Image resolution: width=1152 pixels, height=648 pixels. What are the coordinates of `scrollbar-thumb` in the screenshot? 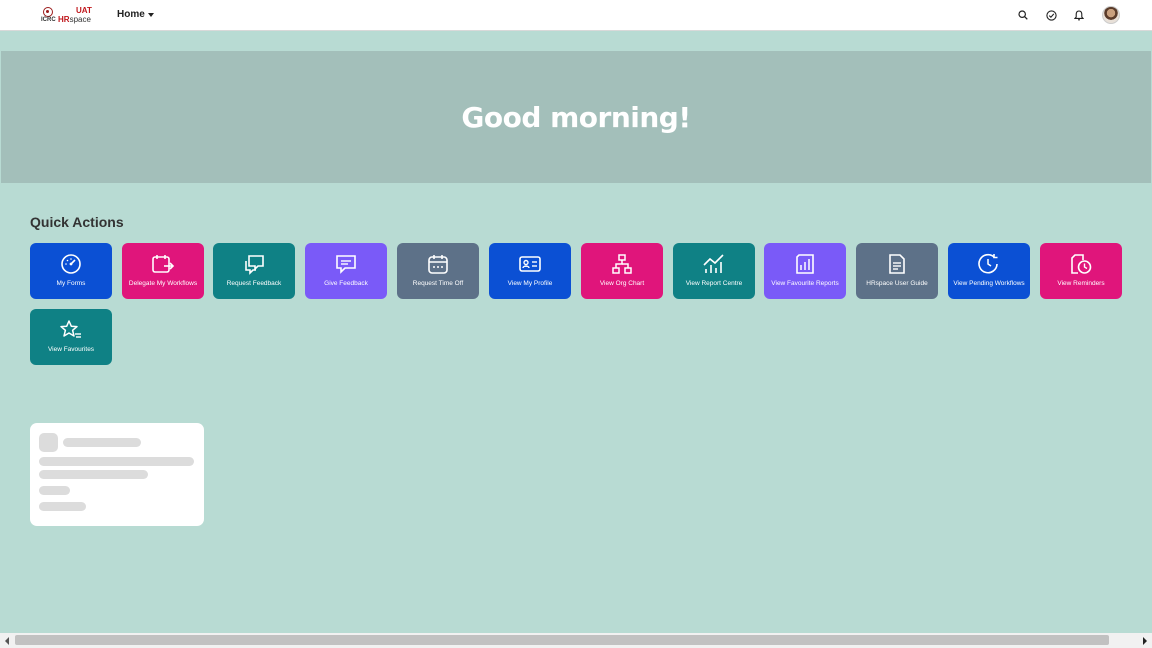 It's located at (562, 640).